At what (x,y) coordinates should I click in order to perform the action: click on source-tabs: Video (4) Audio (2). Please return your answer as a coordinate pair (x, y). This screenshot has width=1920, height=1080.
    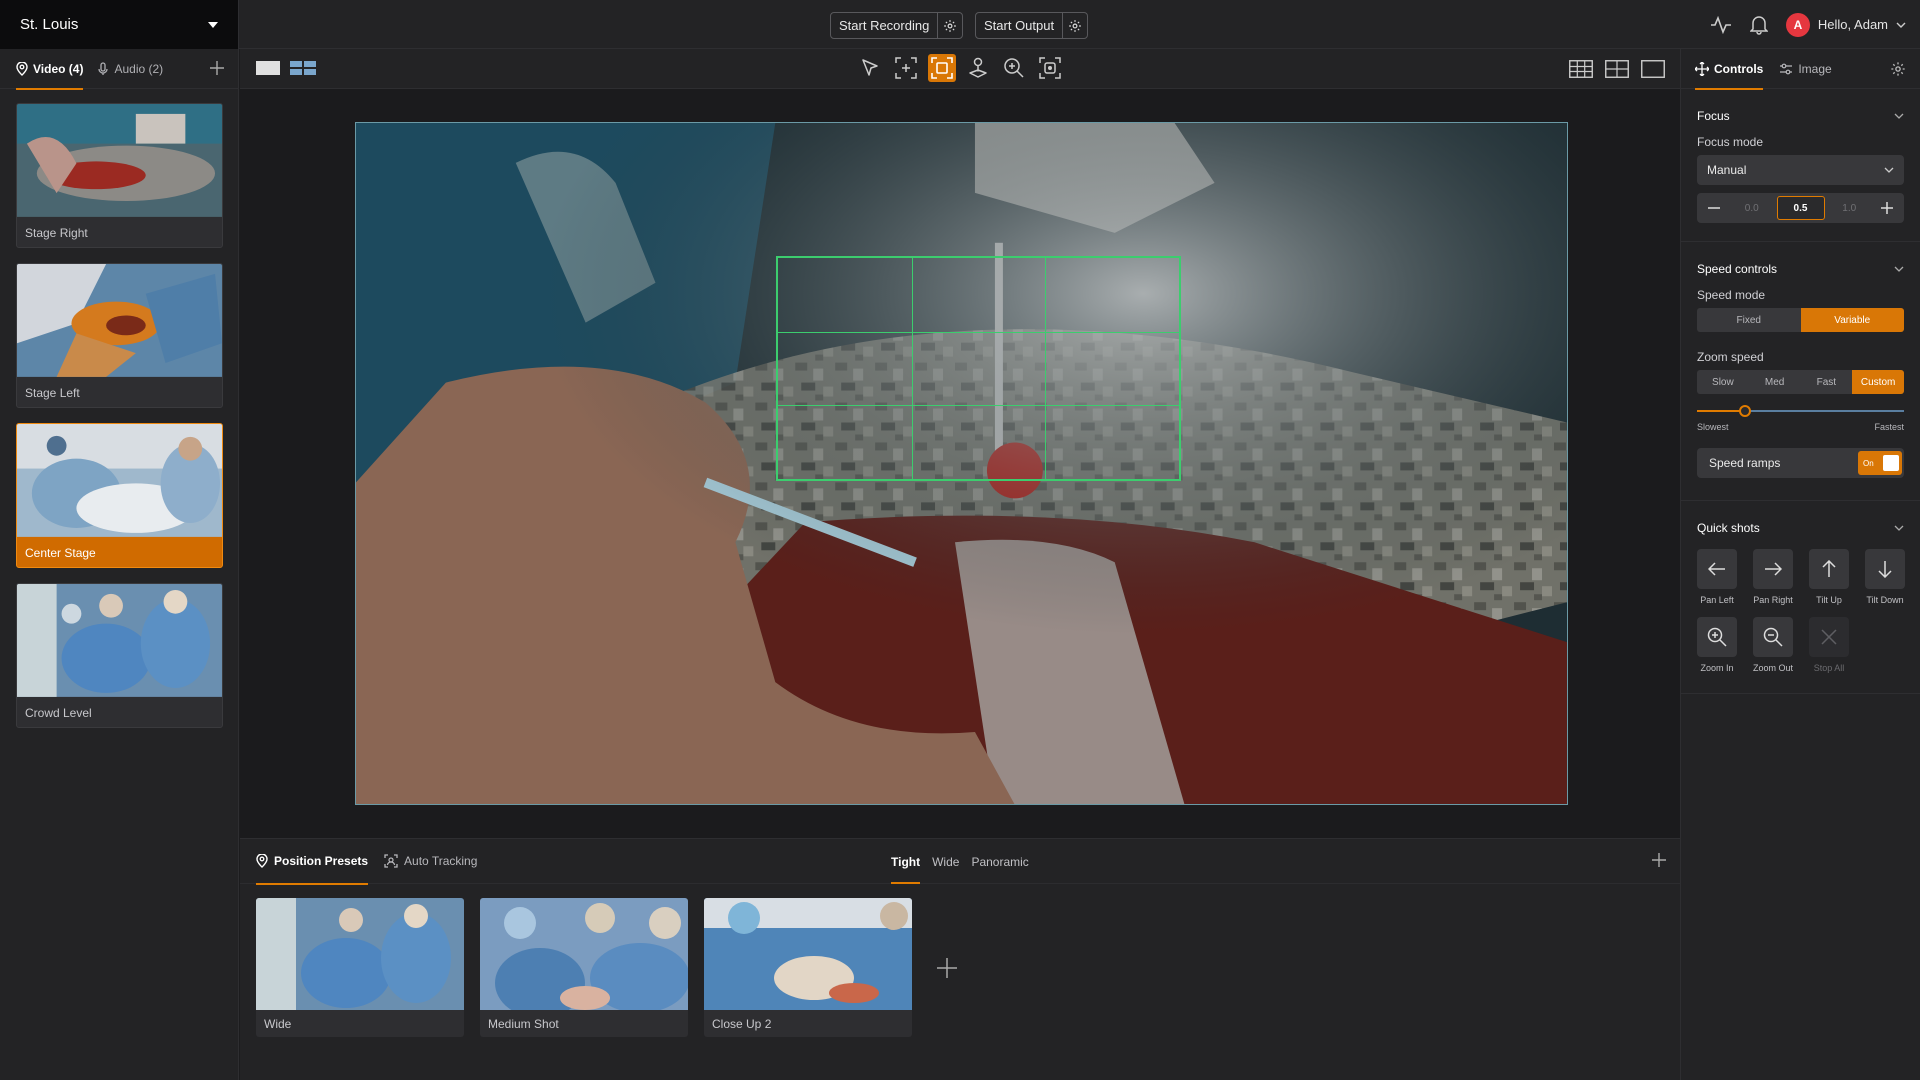
    Looking at the image, I should click on (119, 69).